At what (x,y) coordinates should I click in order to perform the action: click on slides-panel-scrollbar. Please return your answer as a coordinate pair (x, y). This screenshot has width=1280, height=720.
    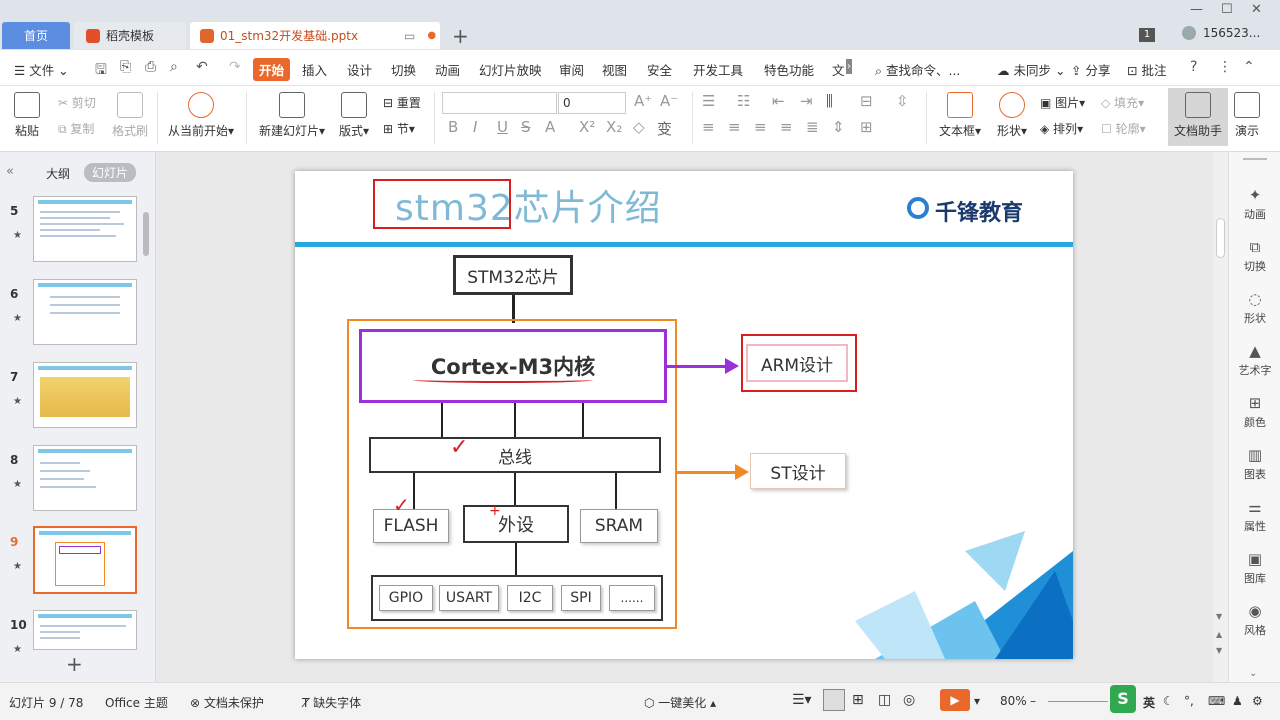
    Looking at the image, I should click on (146, 234).